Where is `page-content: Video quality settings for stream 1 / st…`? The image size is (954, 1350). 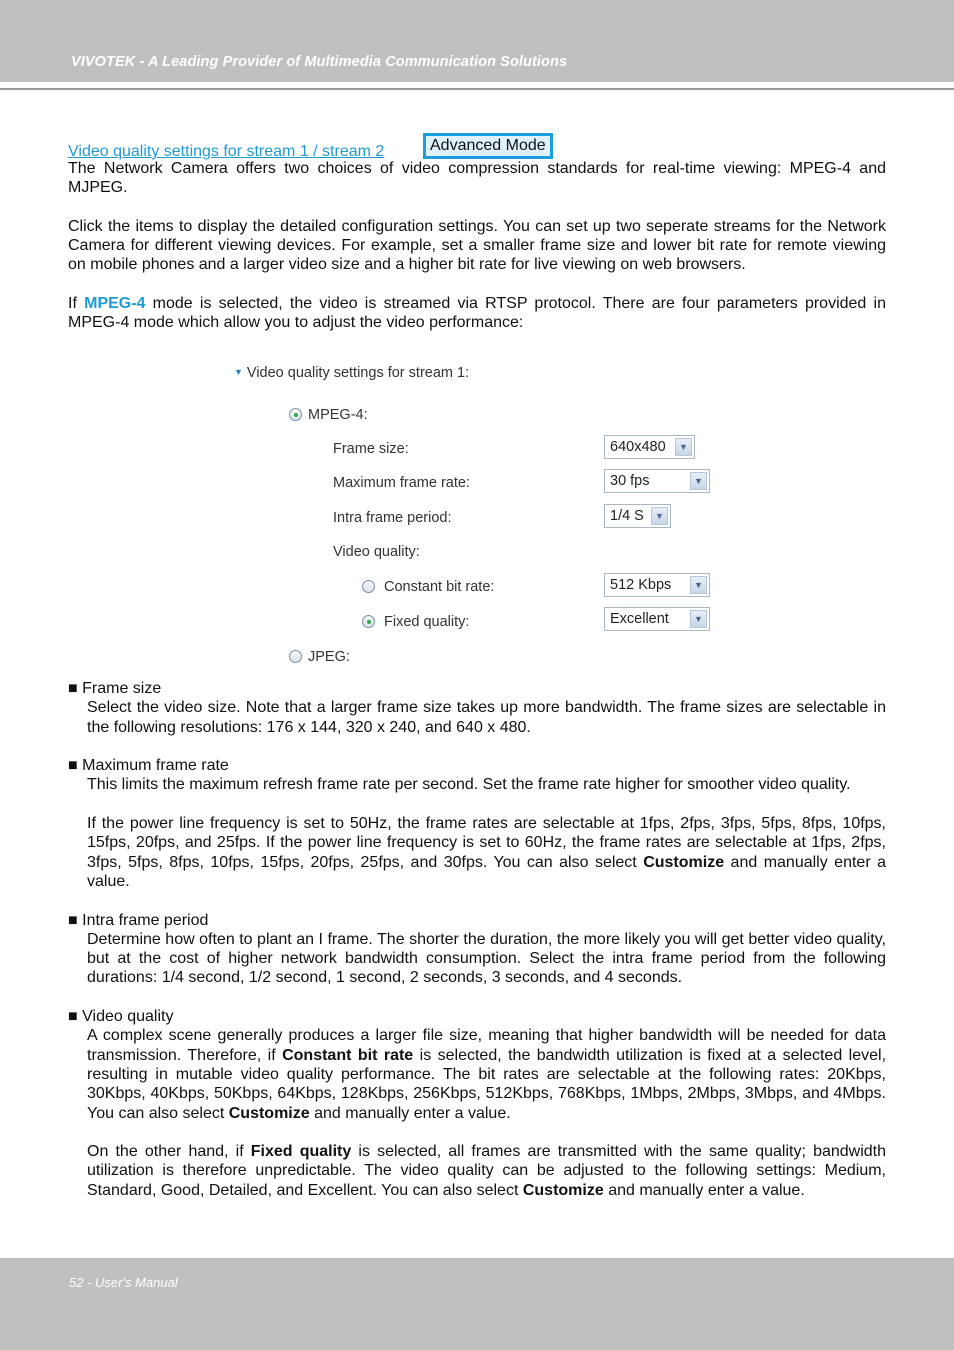
page-content: Video quality settings for stream 1 / st… is located at coordinates (477, 233).